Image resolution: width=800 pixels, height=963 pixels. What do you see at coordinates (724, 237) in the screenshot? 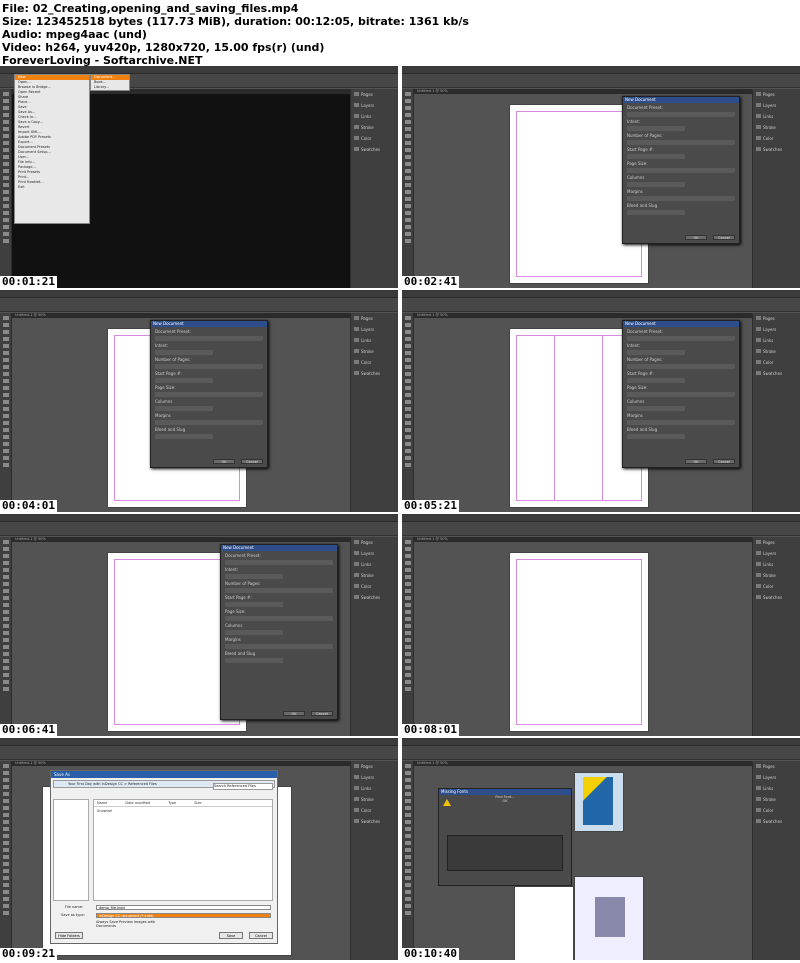
I see `cancel-button: Cancel` at bounding box center [724, 237].